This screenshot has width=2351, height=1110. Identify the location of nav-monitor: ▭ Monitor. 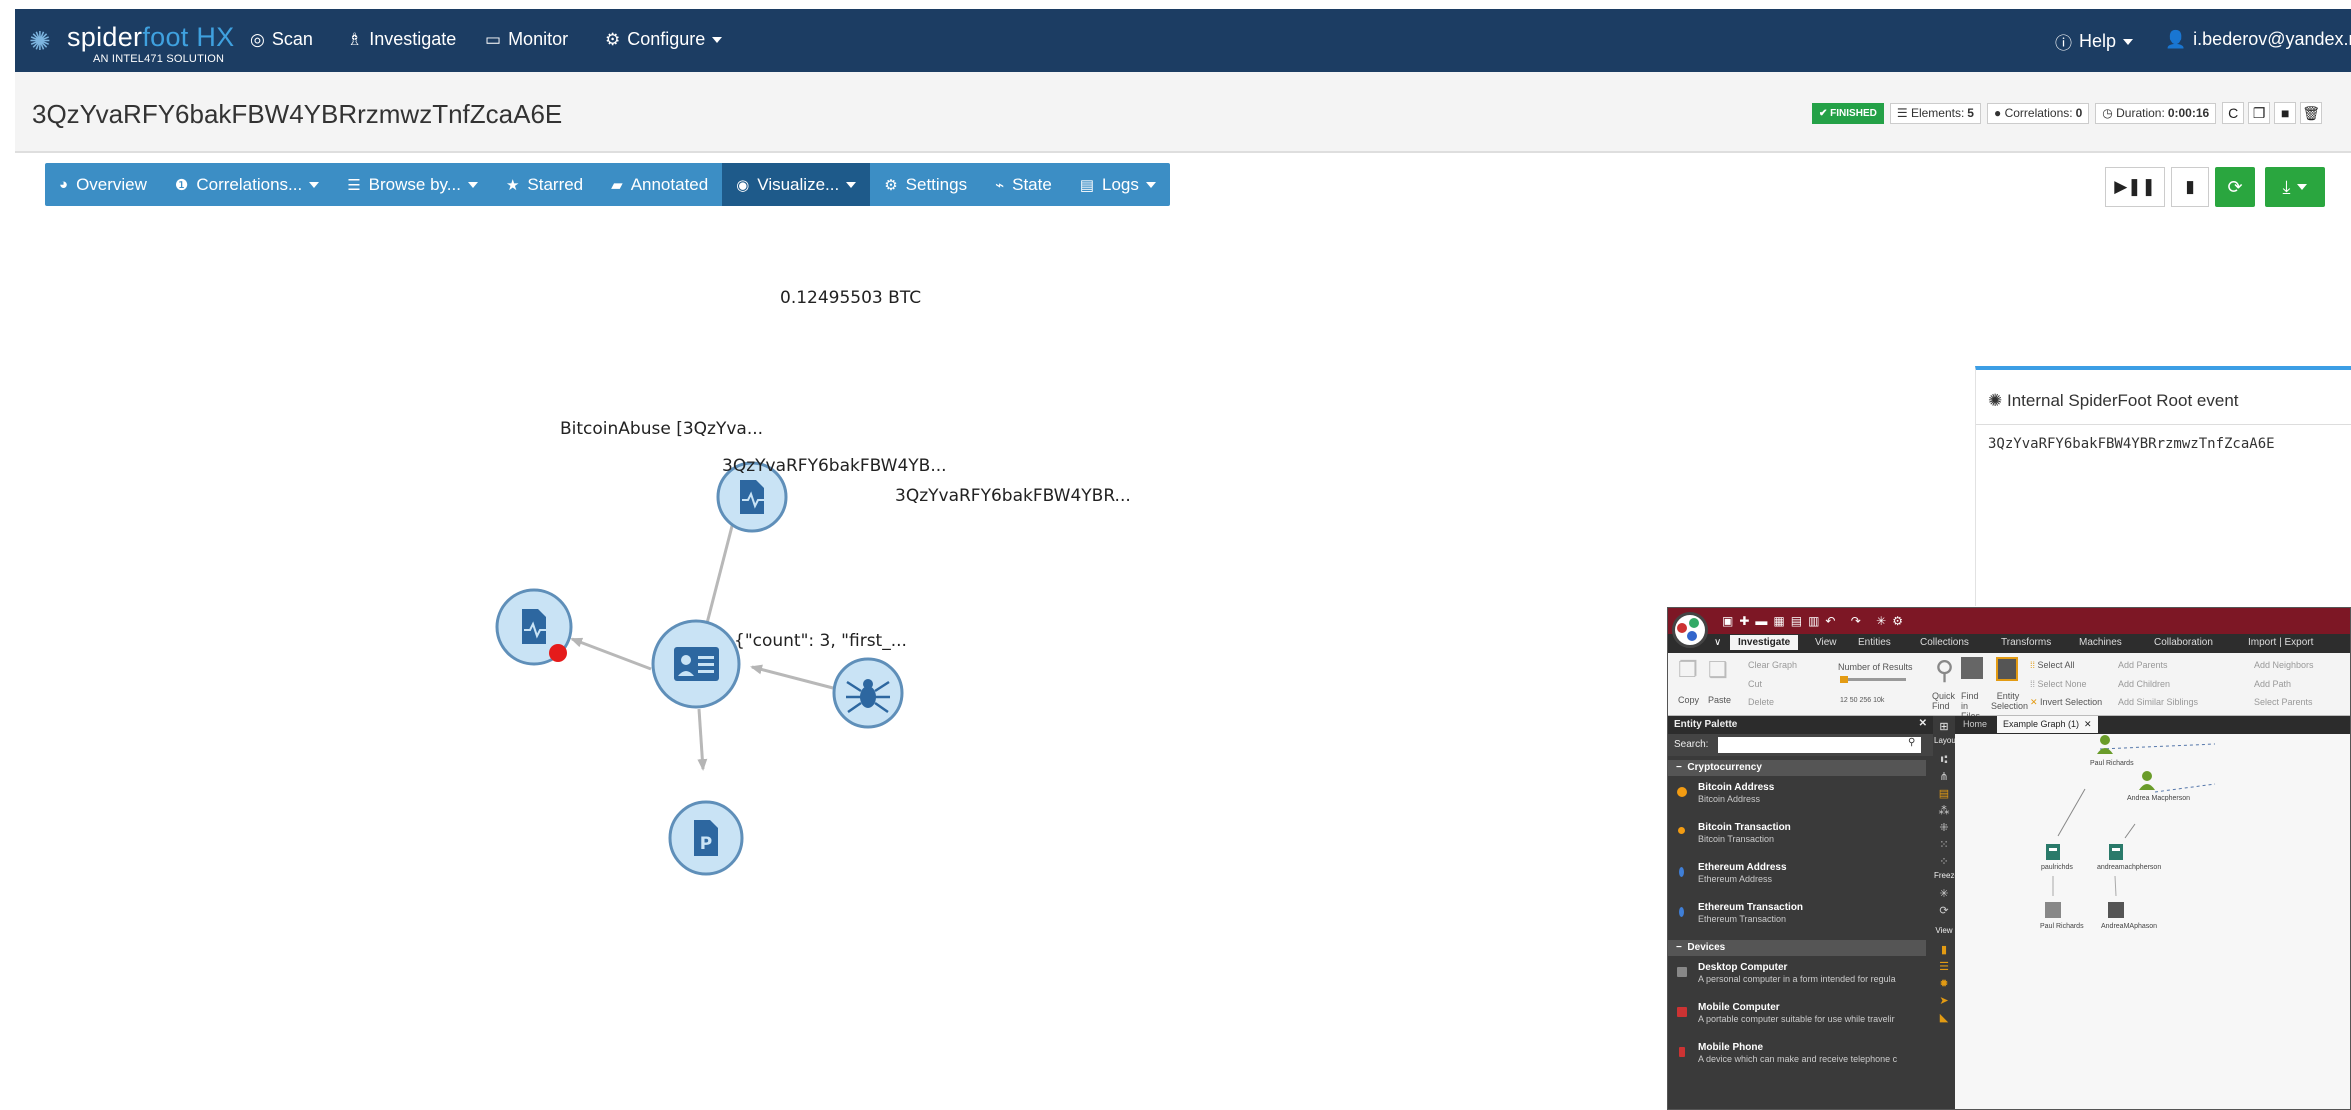
(526, 39).